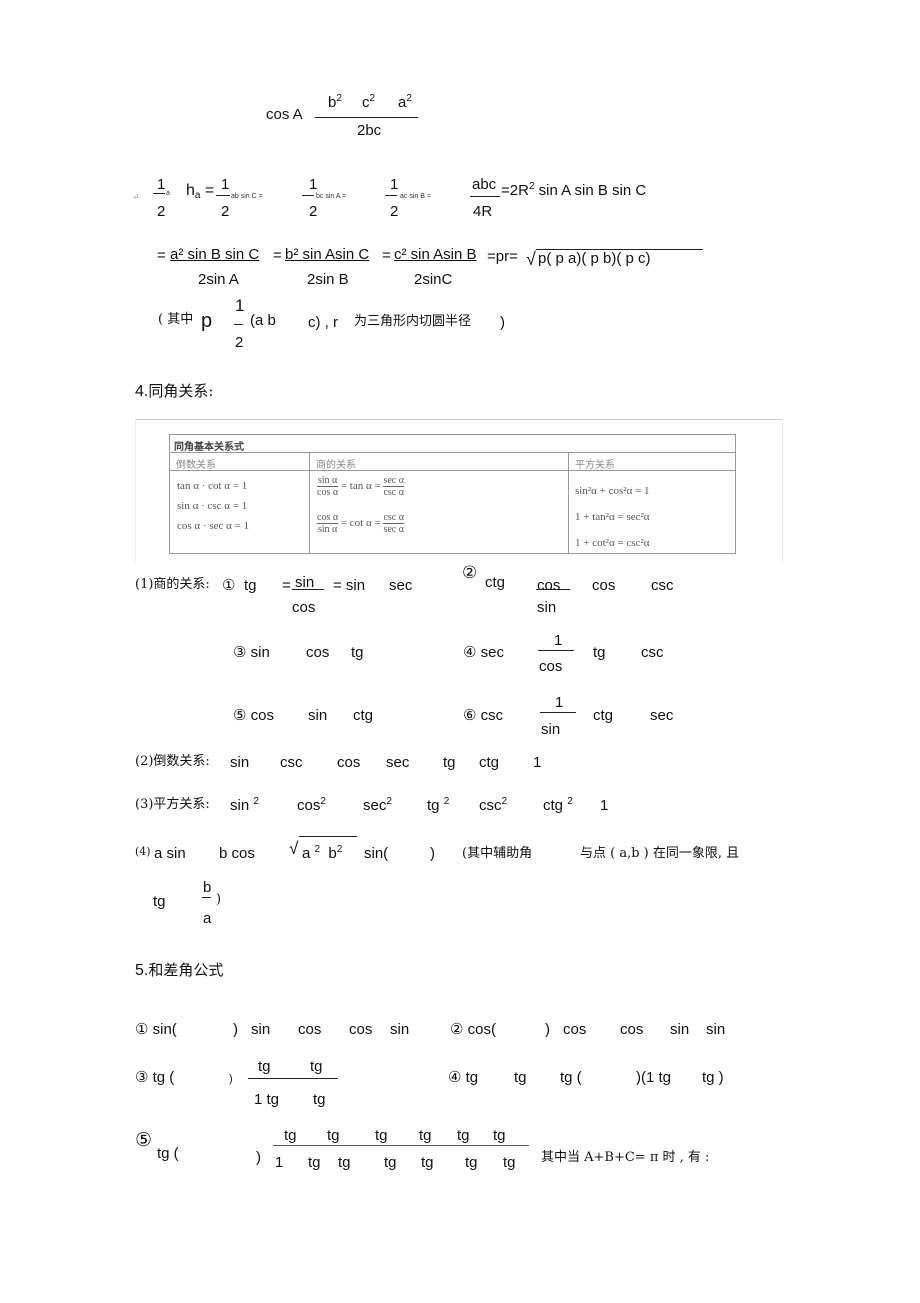 Image resolution: width=920 pixels, height=1303 pixels. Describe the element at coordinates (144, 1140) in the screenshot. I see `circled-5: ⑤` at that location.